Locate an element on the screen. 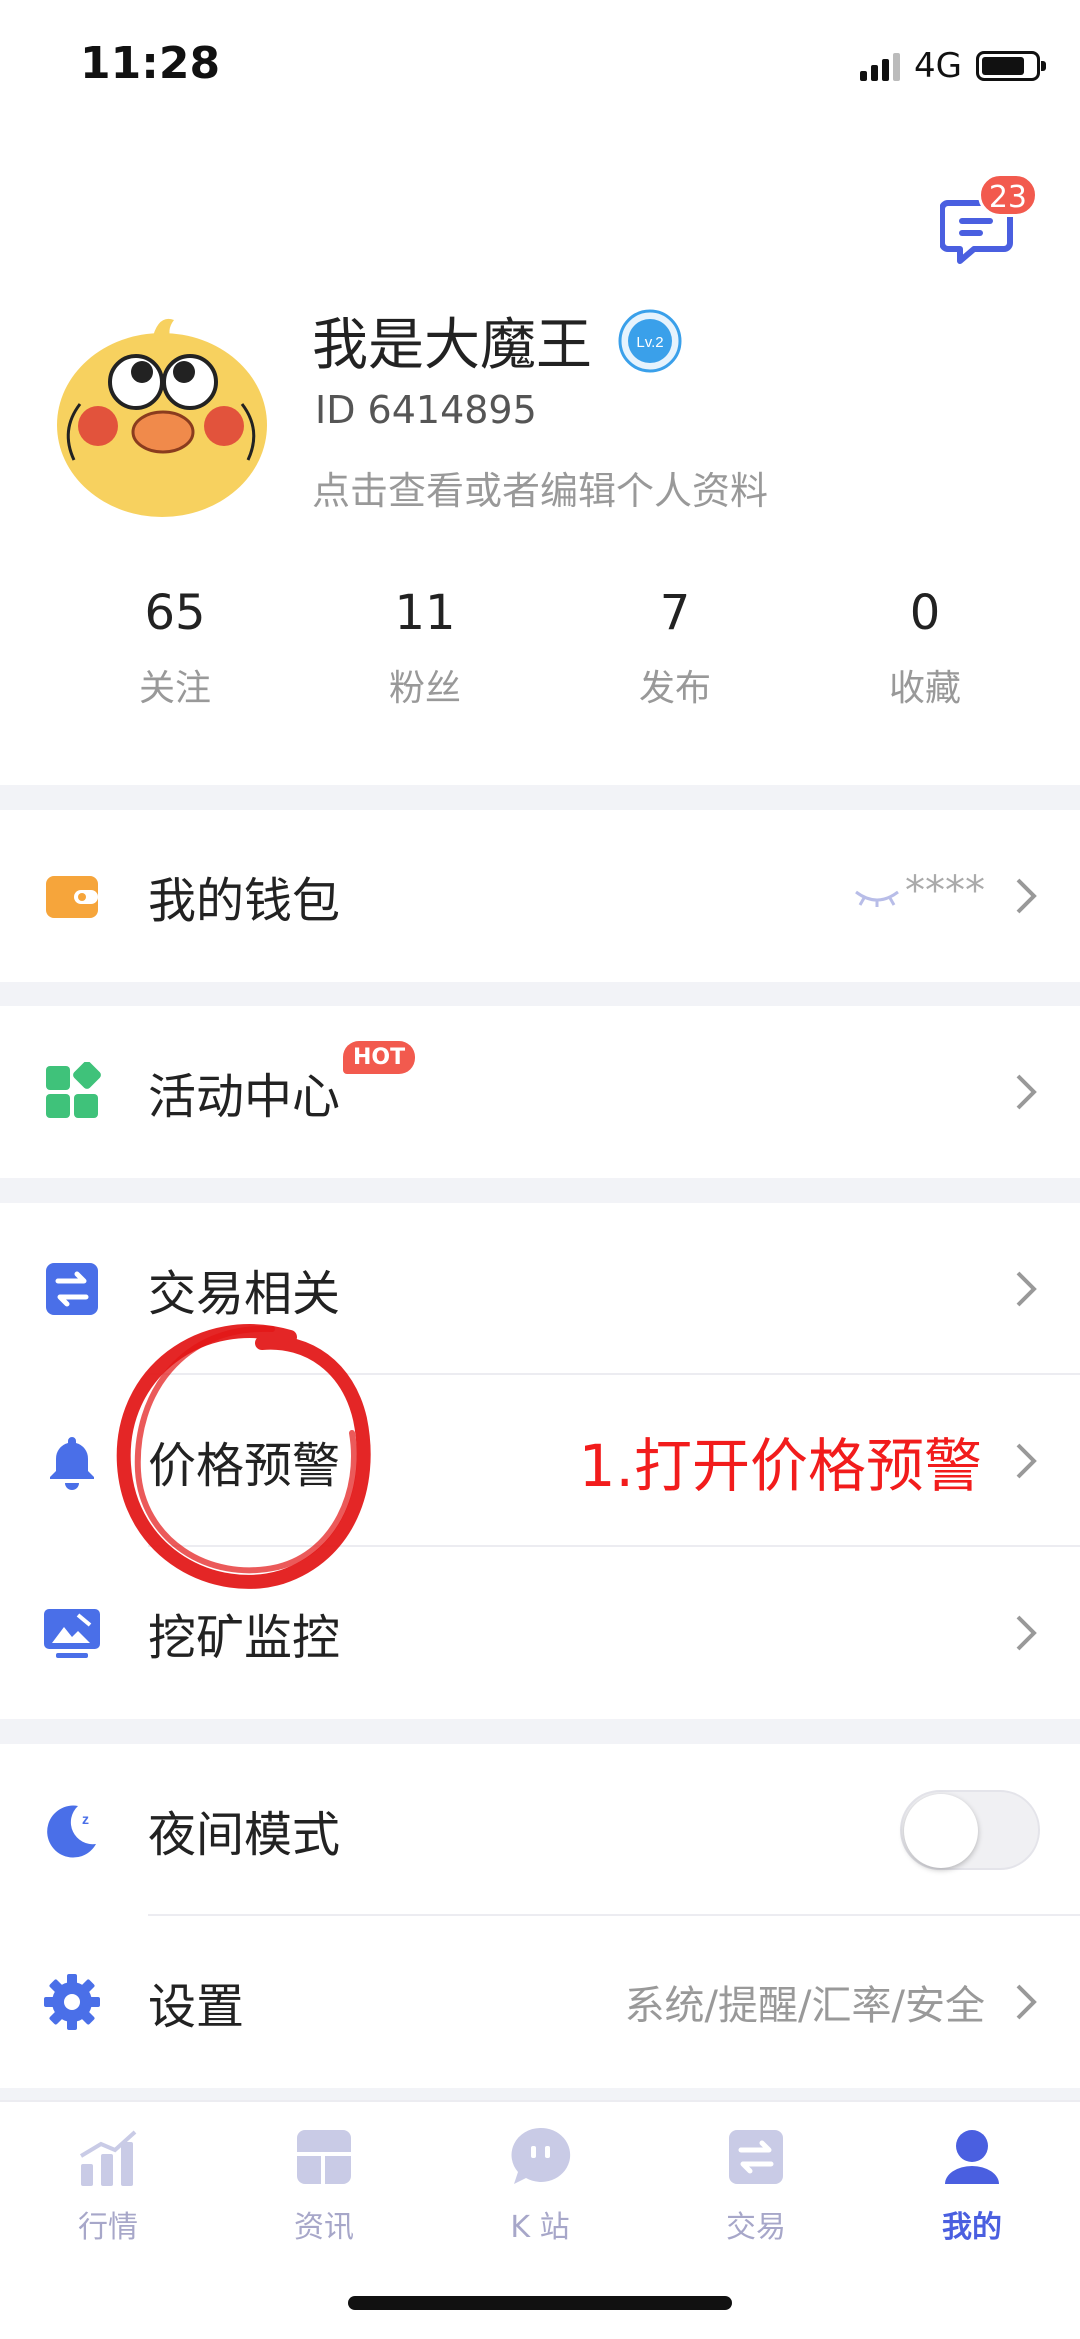 The height and width of the screenshot is (2339, 1080). news-icon is located at coordinates (324, 2157).